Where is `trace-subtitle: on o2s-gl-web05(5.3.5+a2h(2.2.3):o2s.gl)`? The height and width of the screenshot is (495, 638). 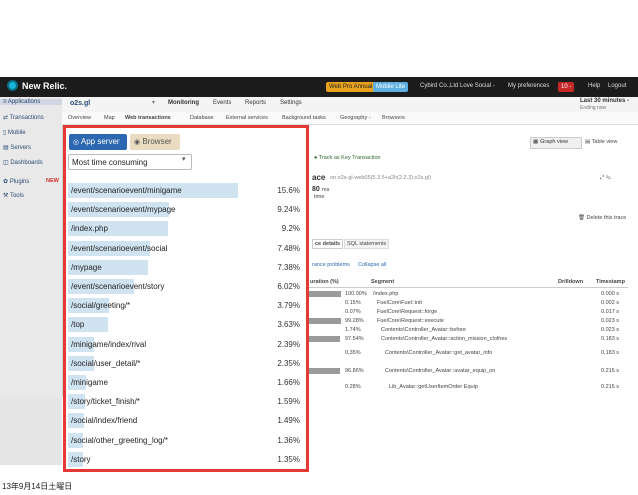
trace-subtitle: on o2s-gl-web05(5.3.5+a2h(2.2.3):o2s.gl) is located at coordinates (381, 178).